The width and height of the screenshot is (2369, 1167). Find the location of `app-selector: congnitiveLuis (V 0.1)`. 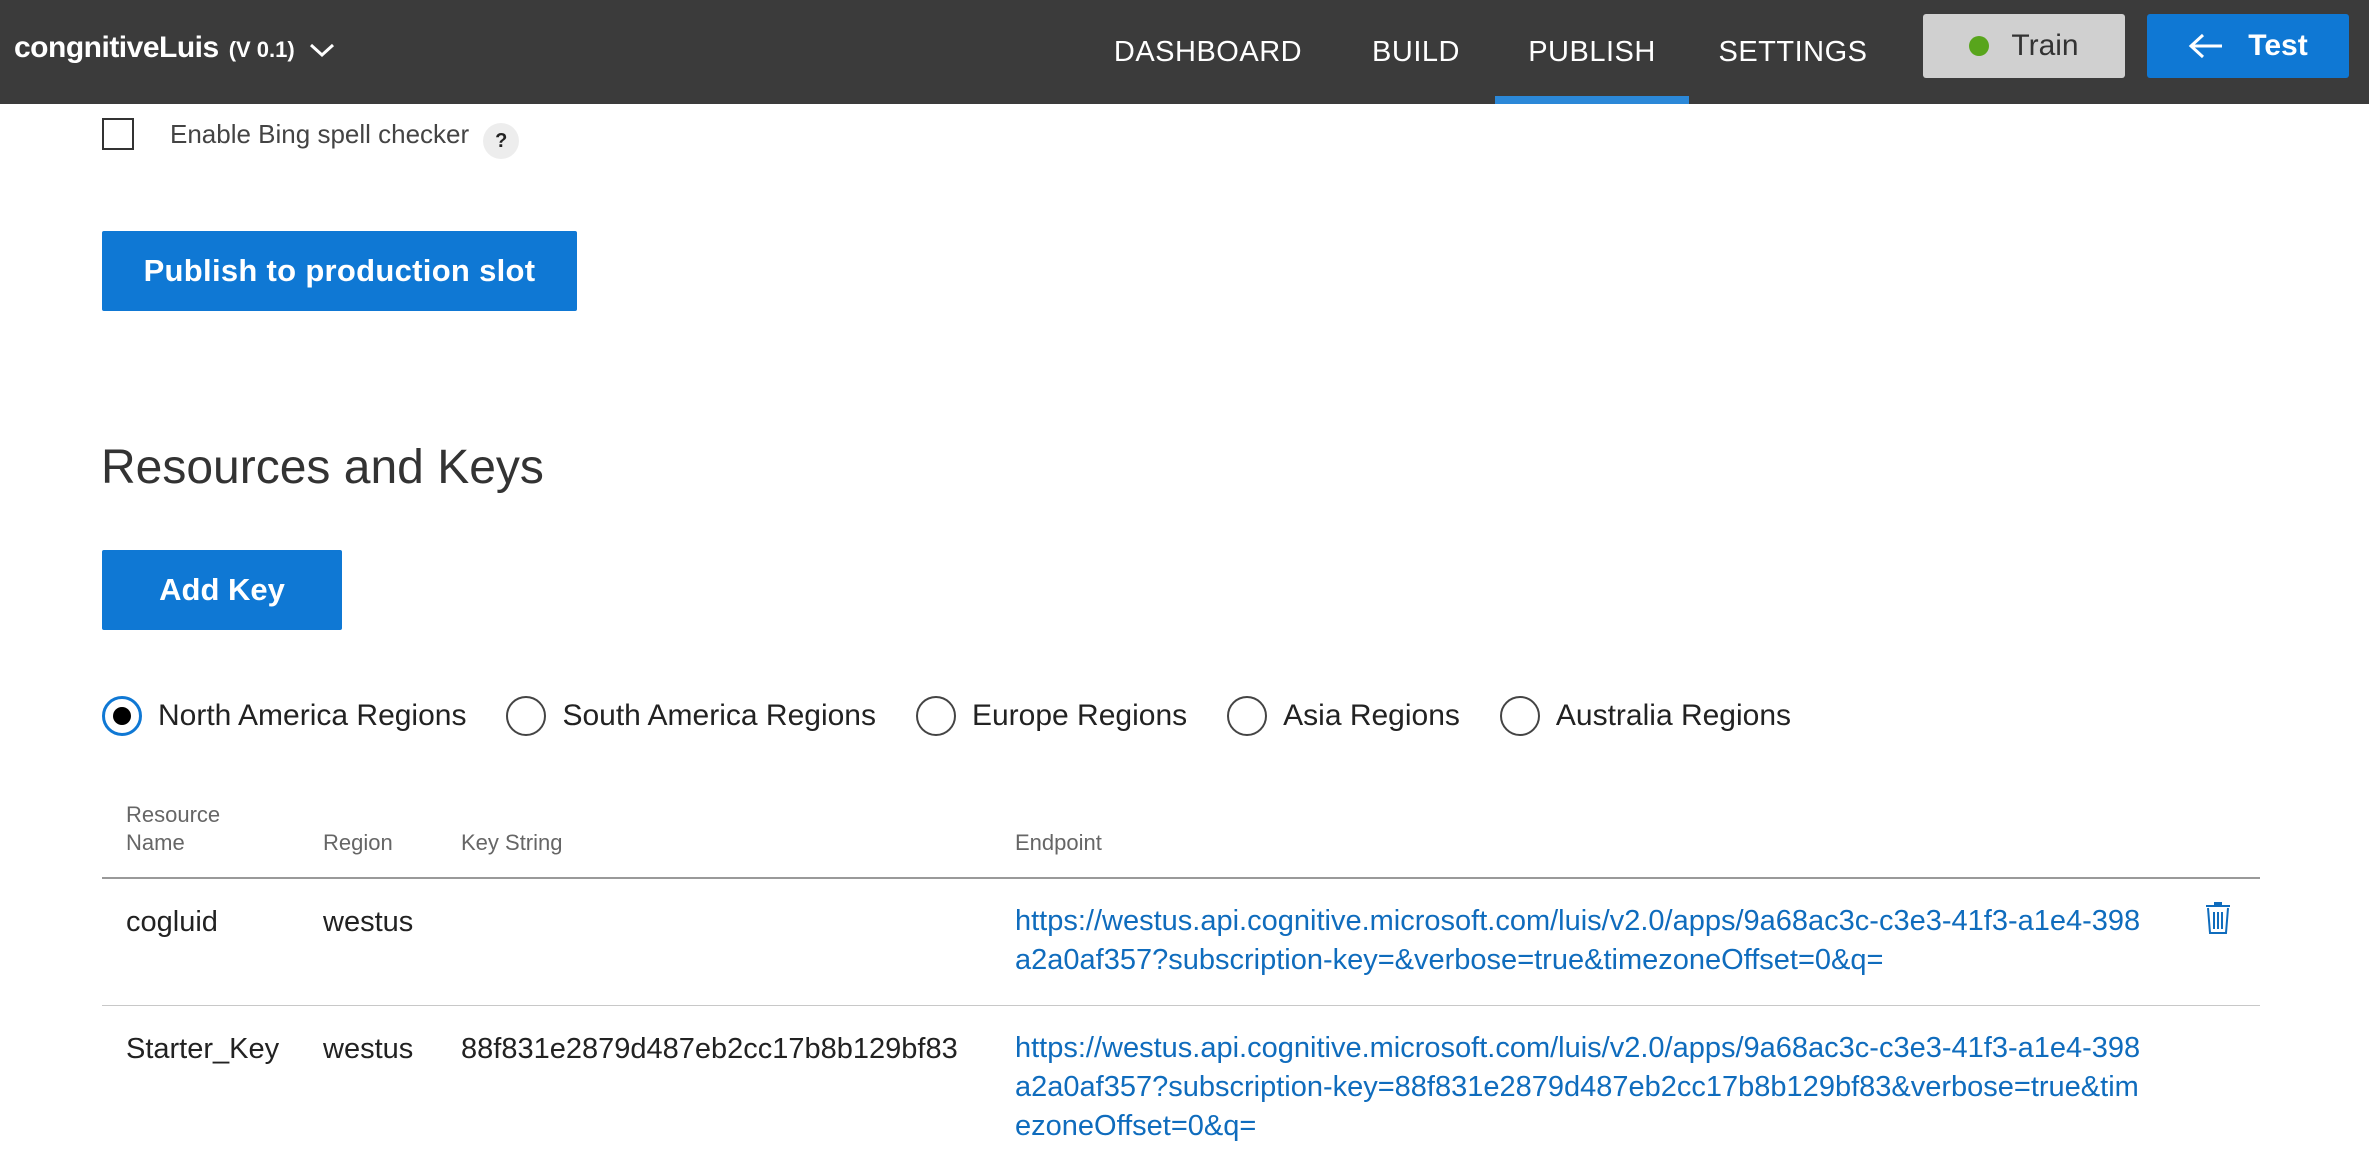

app-selector: congnitiveLuis (V 0.1) is located at coordinates (174, 48).